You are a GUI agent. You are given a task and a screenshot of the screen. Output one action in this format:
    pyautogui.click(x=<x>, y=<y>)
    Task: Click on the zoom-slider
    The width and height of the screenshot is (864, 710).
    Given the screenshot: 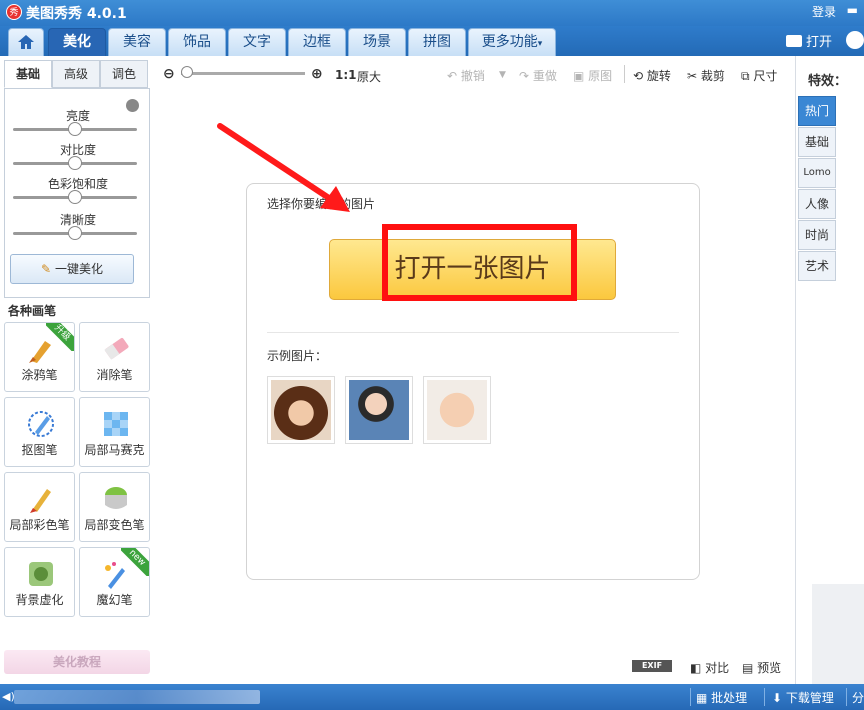 What is the action you would take?
    pyautogui.click(x=243, y=73)
    